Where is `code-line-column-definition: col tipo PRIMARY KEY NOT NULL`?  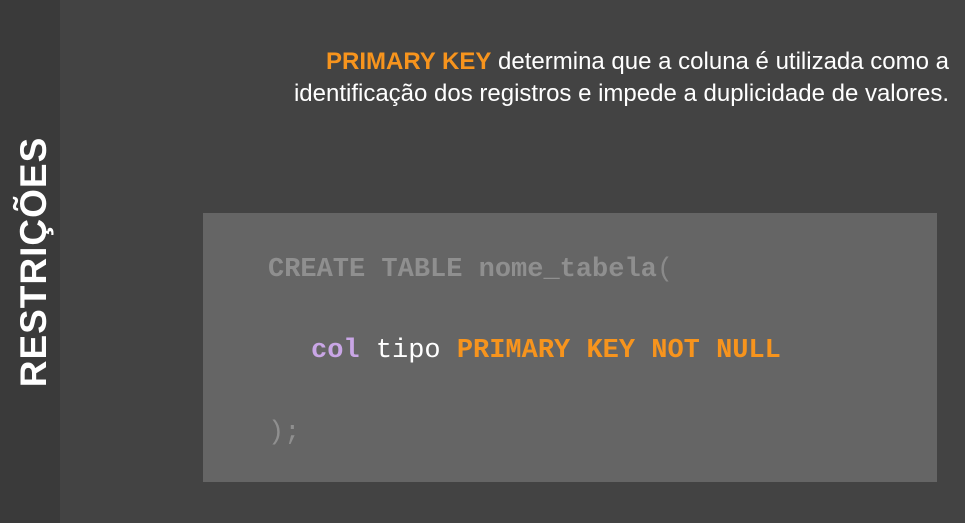 code-line-column-definition: col tipo PRIMARY KEY NOT NULL is located at coordinates (546, 351).